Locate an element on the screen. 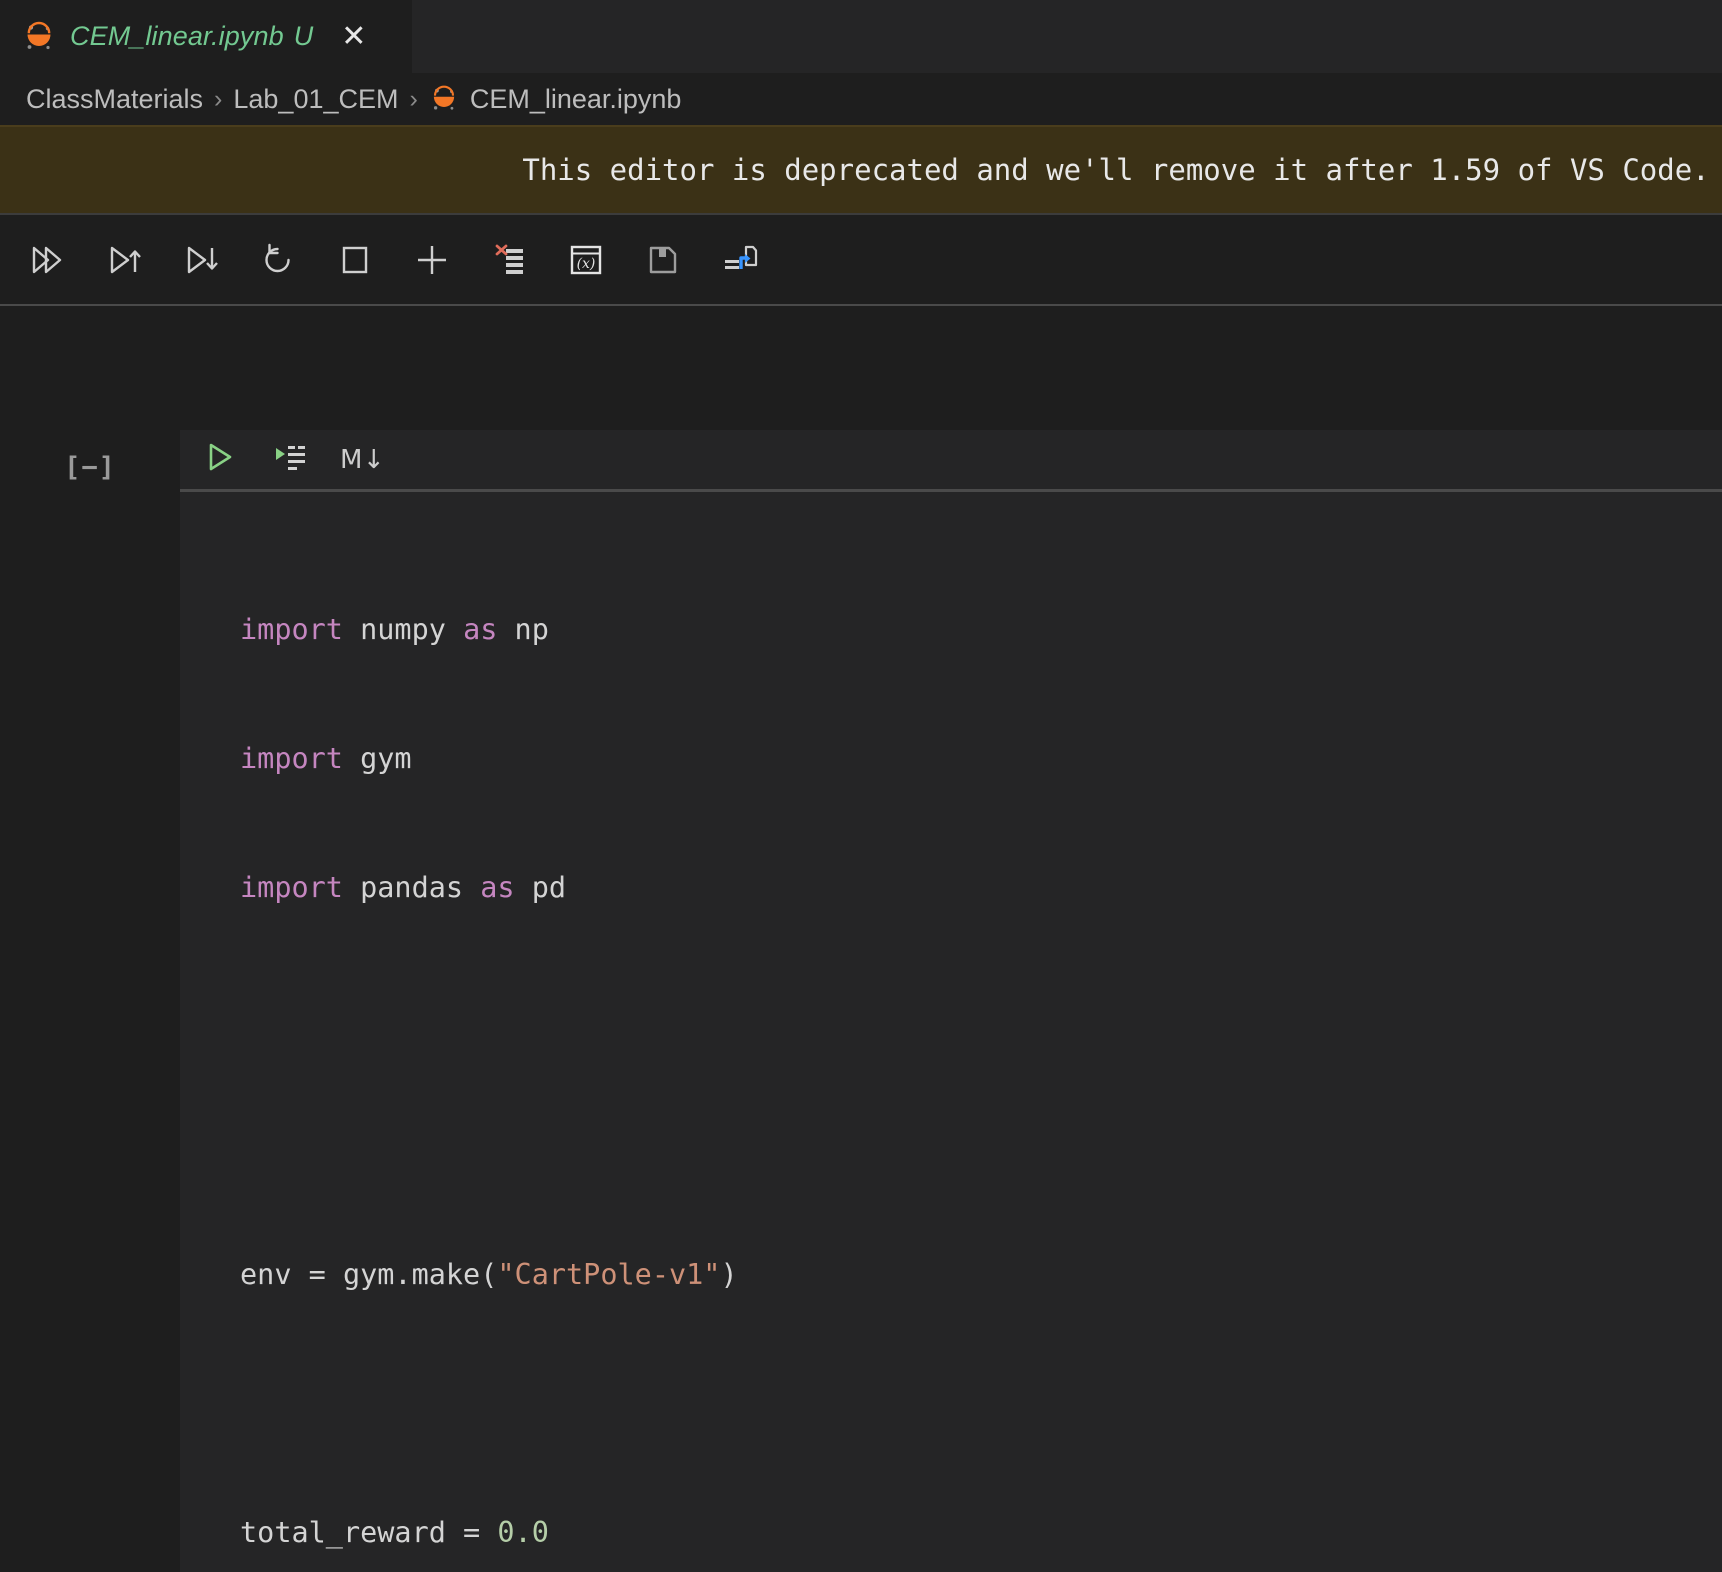  run-advance-icon is located at coordinates (290, 459).